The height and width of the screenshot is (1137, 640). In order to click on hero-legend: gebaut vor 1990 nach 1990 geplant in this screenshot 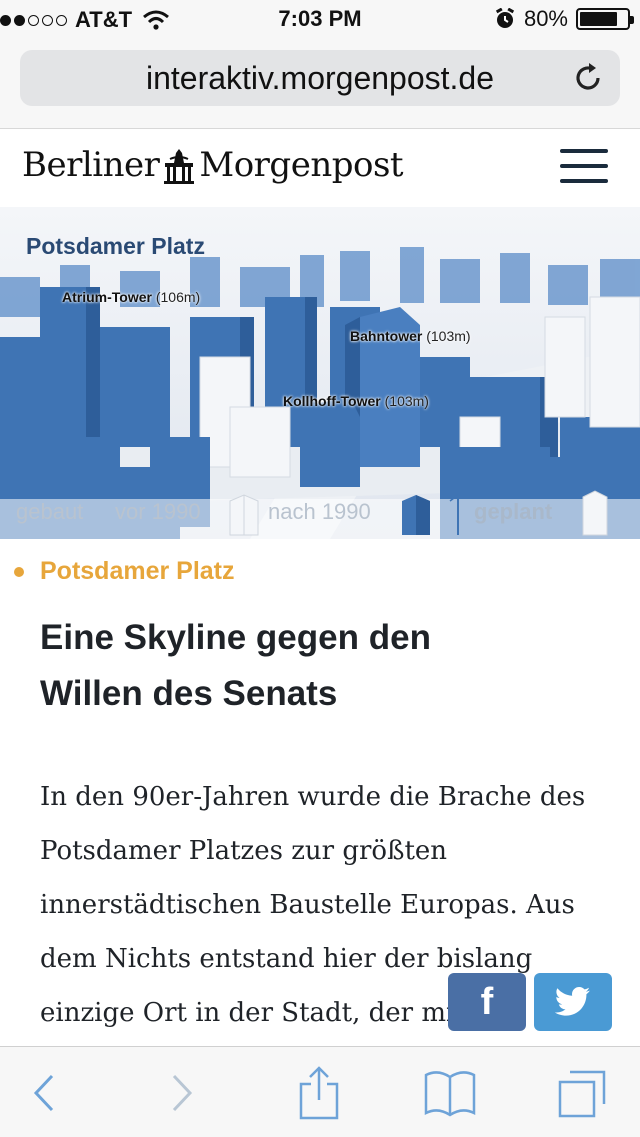, I will do `click(320, 514)`.